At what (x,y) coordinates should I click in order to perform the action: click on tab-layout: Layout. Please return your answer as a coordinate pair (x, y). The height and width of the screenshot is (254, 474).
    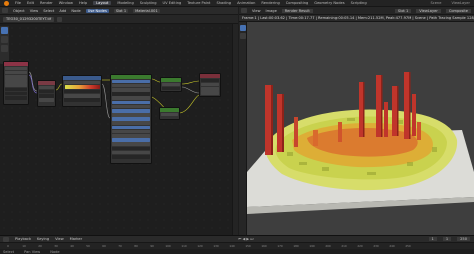
    Looking at the image, I should click on (102, 3).